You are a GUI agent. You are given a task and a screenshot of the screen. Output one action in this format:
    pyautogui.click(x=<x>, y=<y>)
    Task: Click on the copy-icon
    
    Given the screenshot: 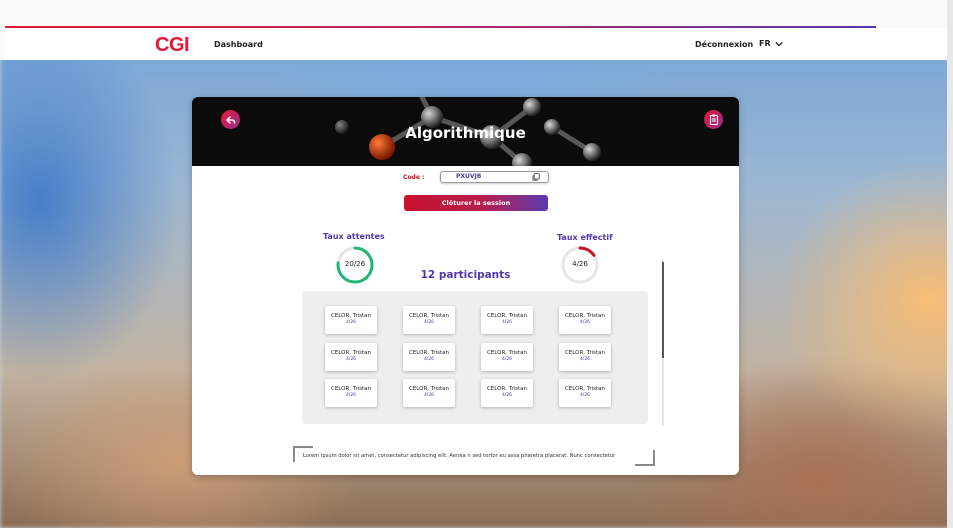 What is the action you would take?
    pyautogui.click(x=536, y=177)
    